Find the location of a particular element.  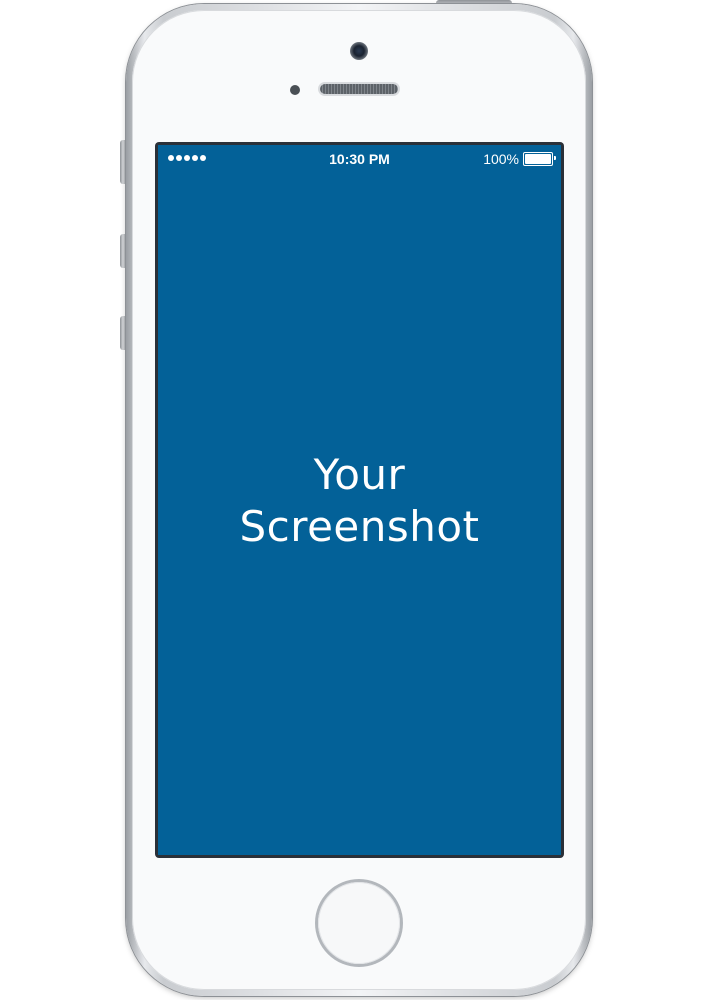

battery-fill is located at coordinates (538, 159).